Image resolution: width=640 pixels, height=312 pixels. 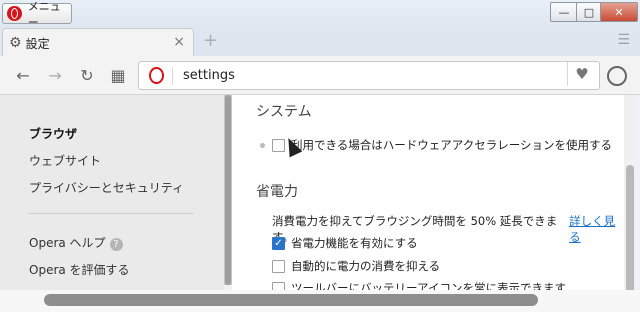 What do you see at coordinates (617, 76) in the screenshot?
I see `profile-icon` at bounding box center [617, 76].